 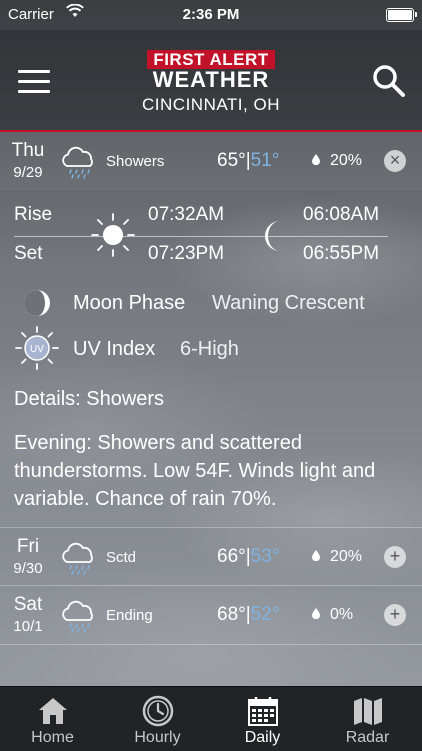 What do you see at coordinates (231, 556) in the screenshot?
I see `high-temp: 66°` at bounding box center [231, 556].